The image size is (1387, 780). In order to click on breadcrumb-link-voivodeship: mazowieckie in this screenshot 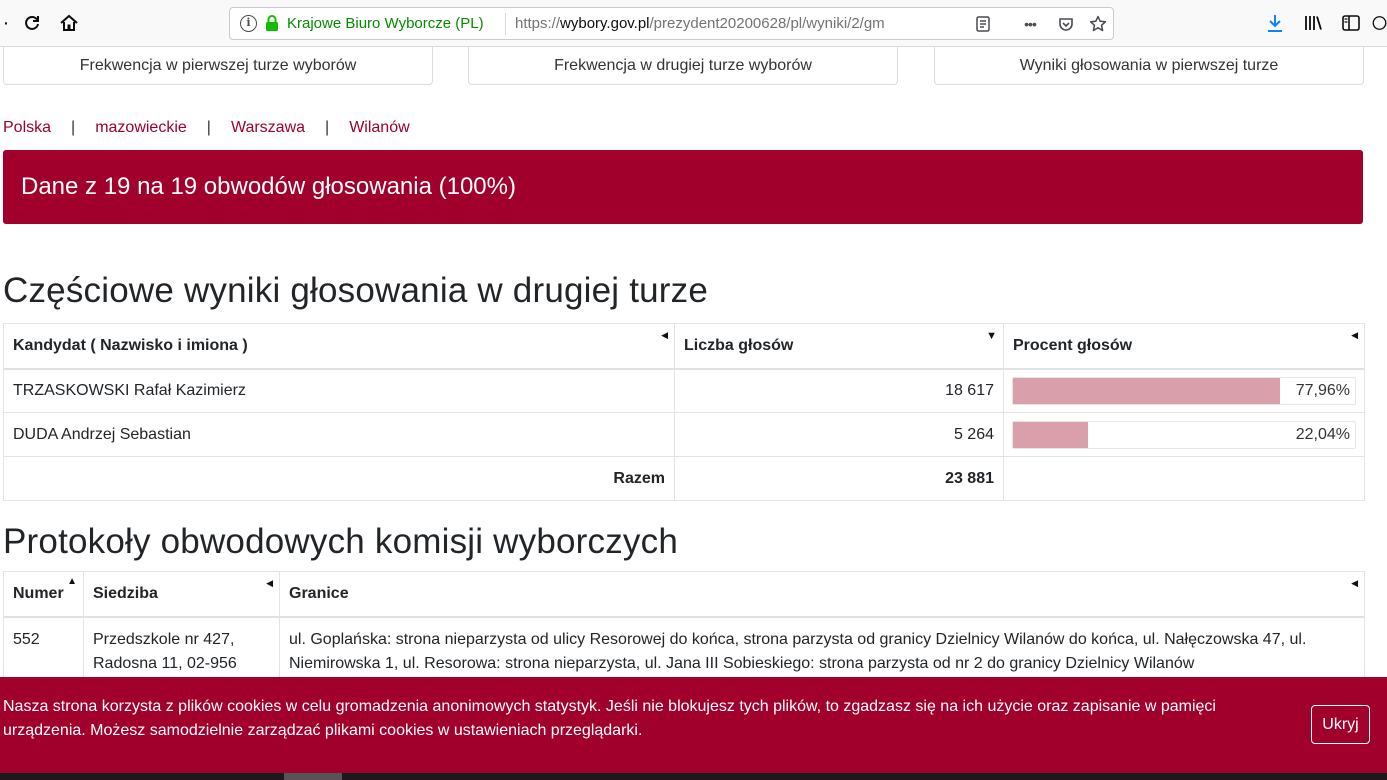, I will do `click(141, 127)`.